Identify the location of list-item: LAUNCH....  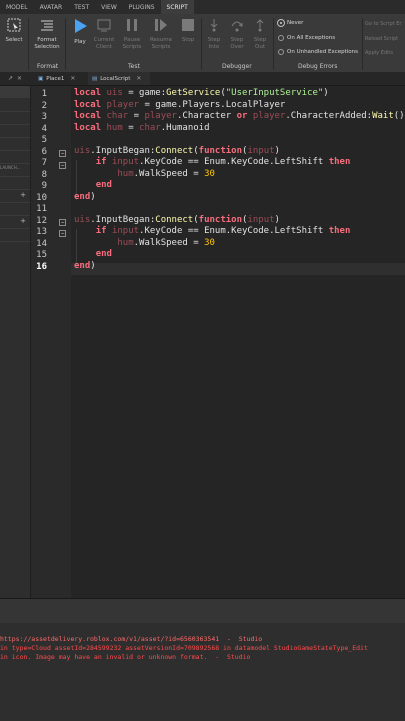
(15, 171).